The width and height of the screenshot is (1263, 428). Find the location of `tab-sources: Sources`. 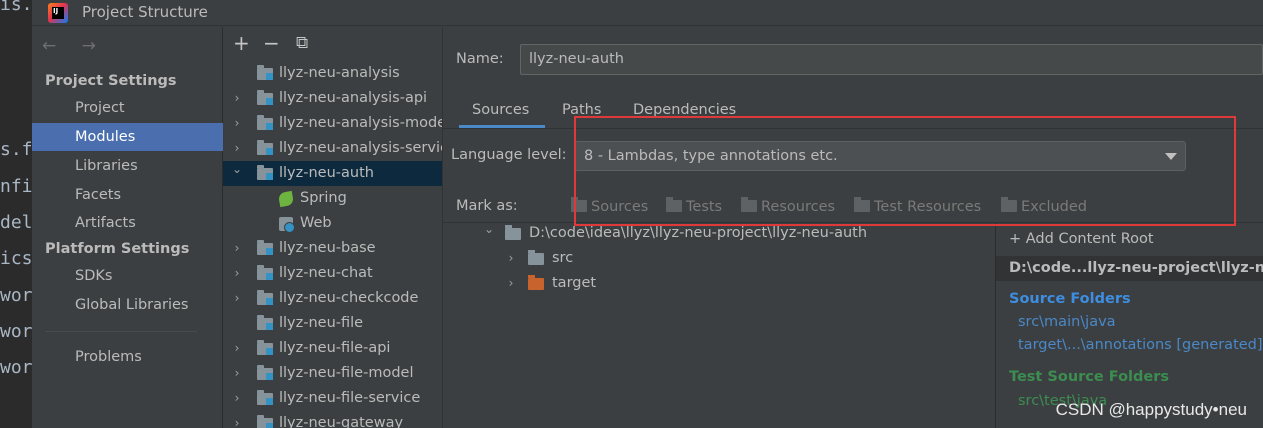

tab-sources: Sources is located at coordinates (500, 110).